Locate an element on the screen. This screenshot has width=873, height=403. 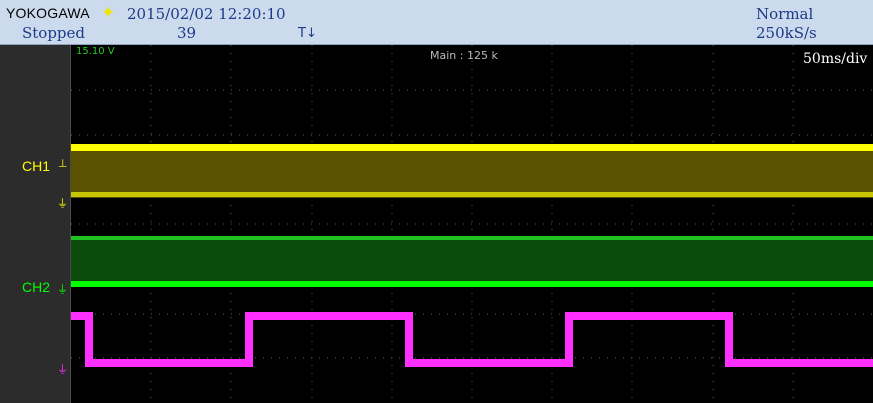
acquisition-count: 39 is located at coordinates (187, 33).